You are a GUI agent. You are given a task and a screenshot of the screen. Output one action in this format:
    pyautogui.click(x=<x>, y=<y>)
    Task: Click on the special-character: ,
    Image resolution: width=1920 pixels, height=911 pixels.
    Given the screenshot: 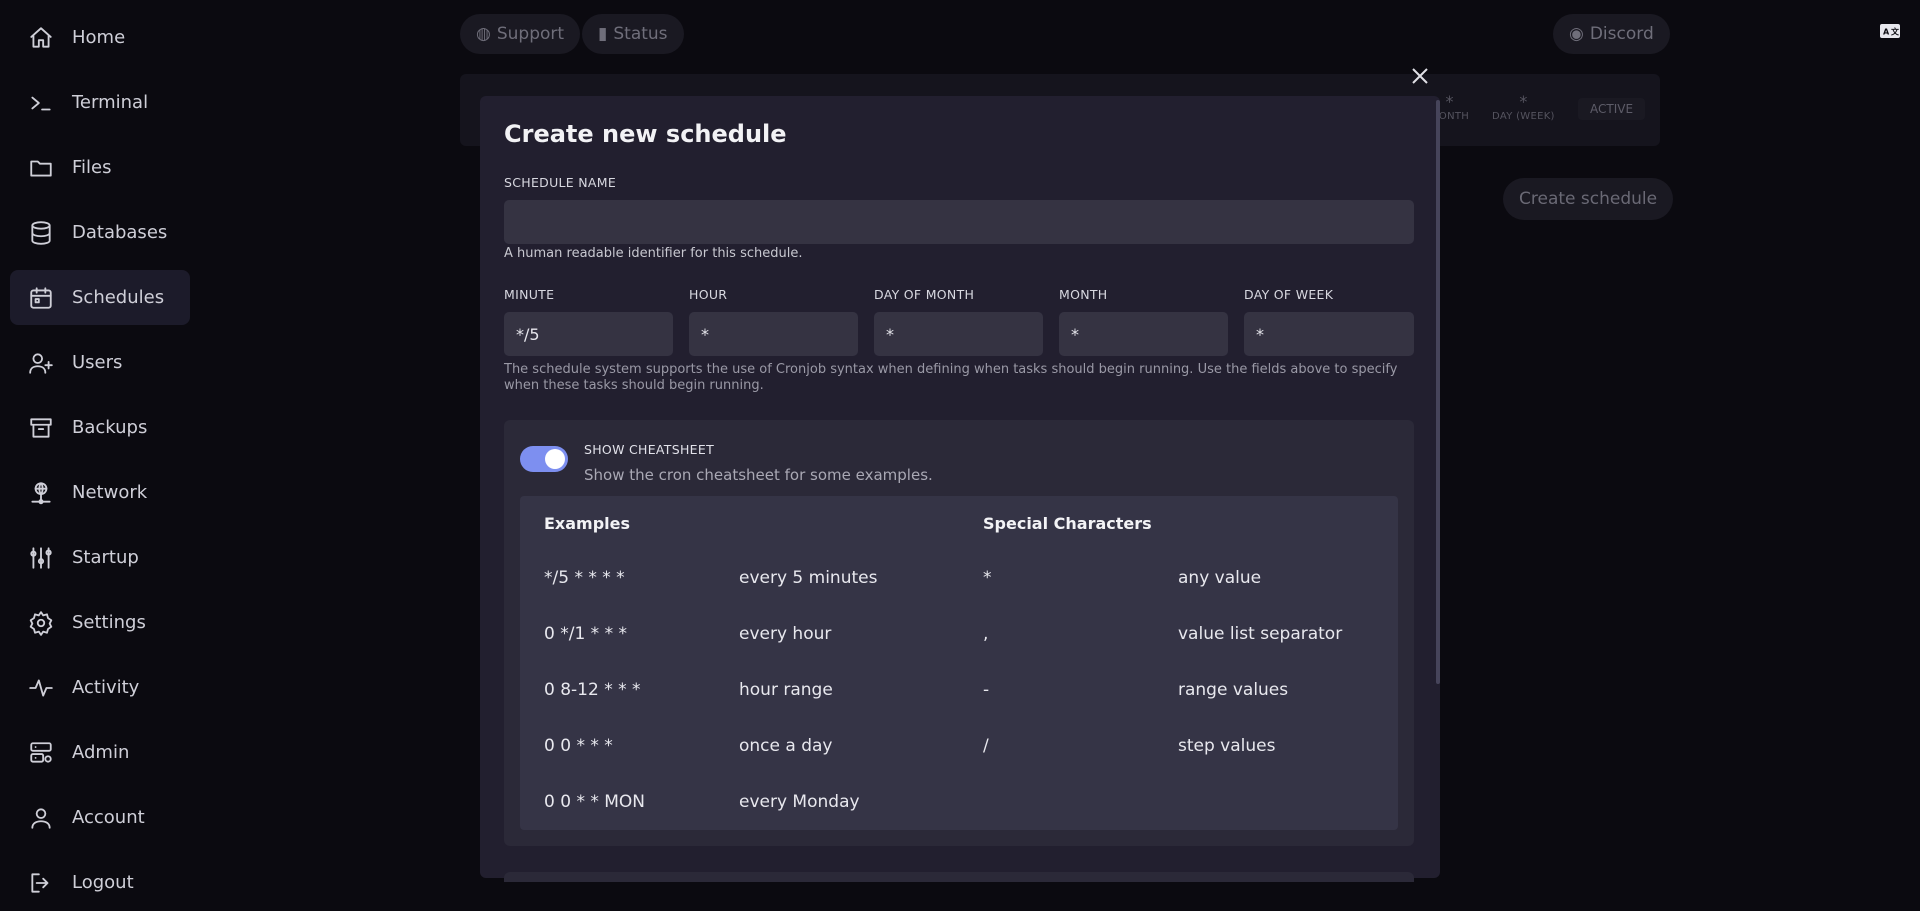 What is the action you would take?
    pyautogui.click(x=986, y=634)
    